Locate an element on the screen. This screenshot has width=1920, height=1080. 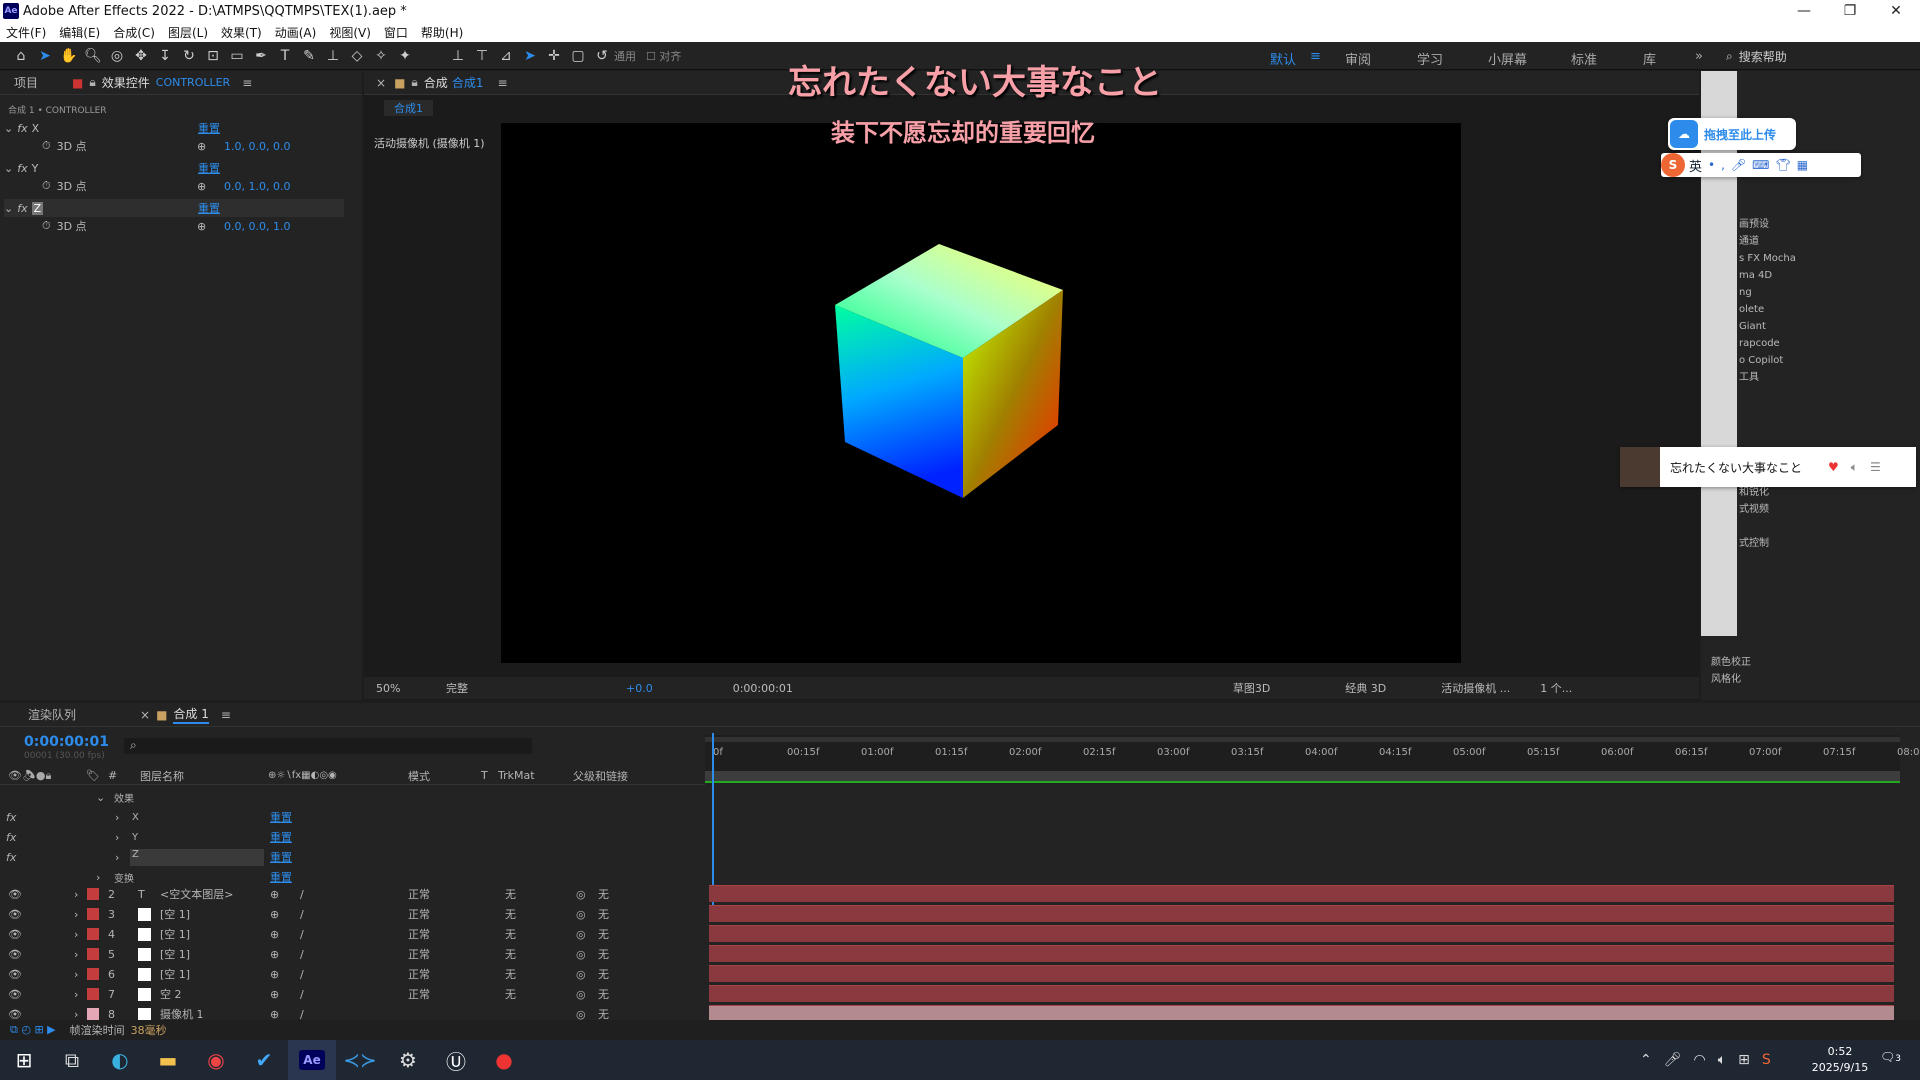
netease-music-icon: ● is located at coordinates (504, 1060).